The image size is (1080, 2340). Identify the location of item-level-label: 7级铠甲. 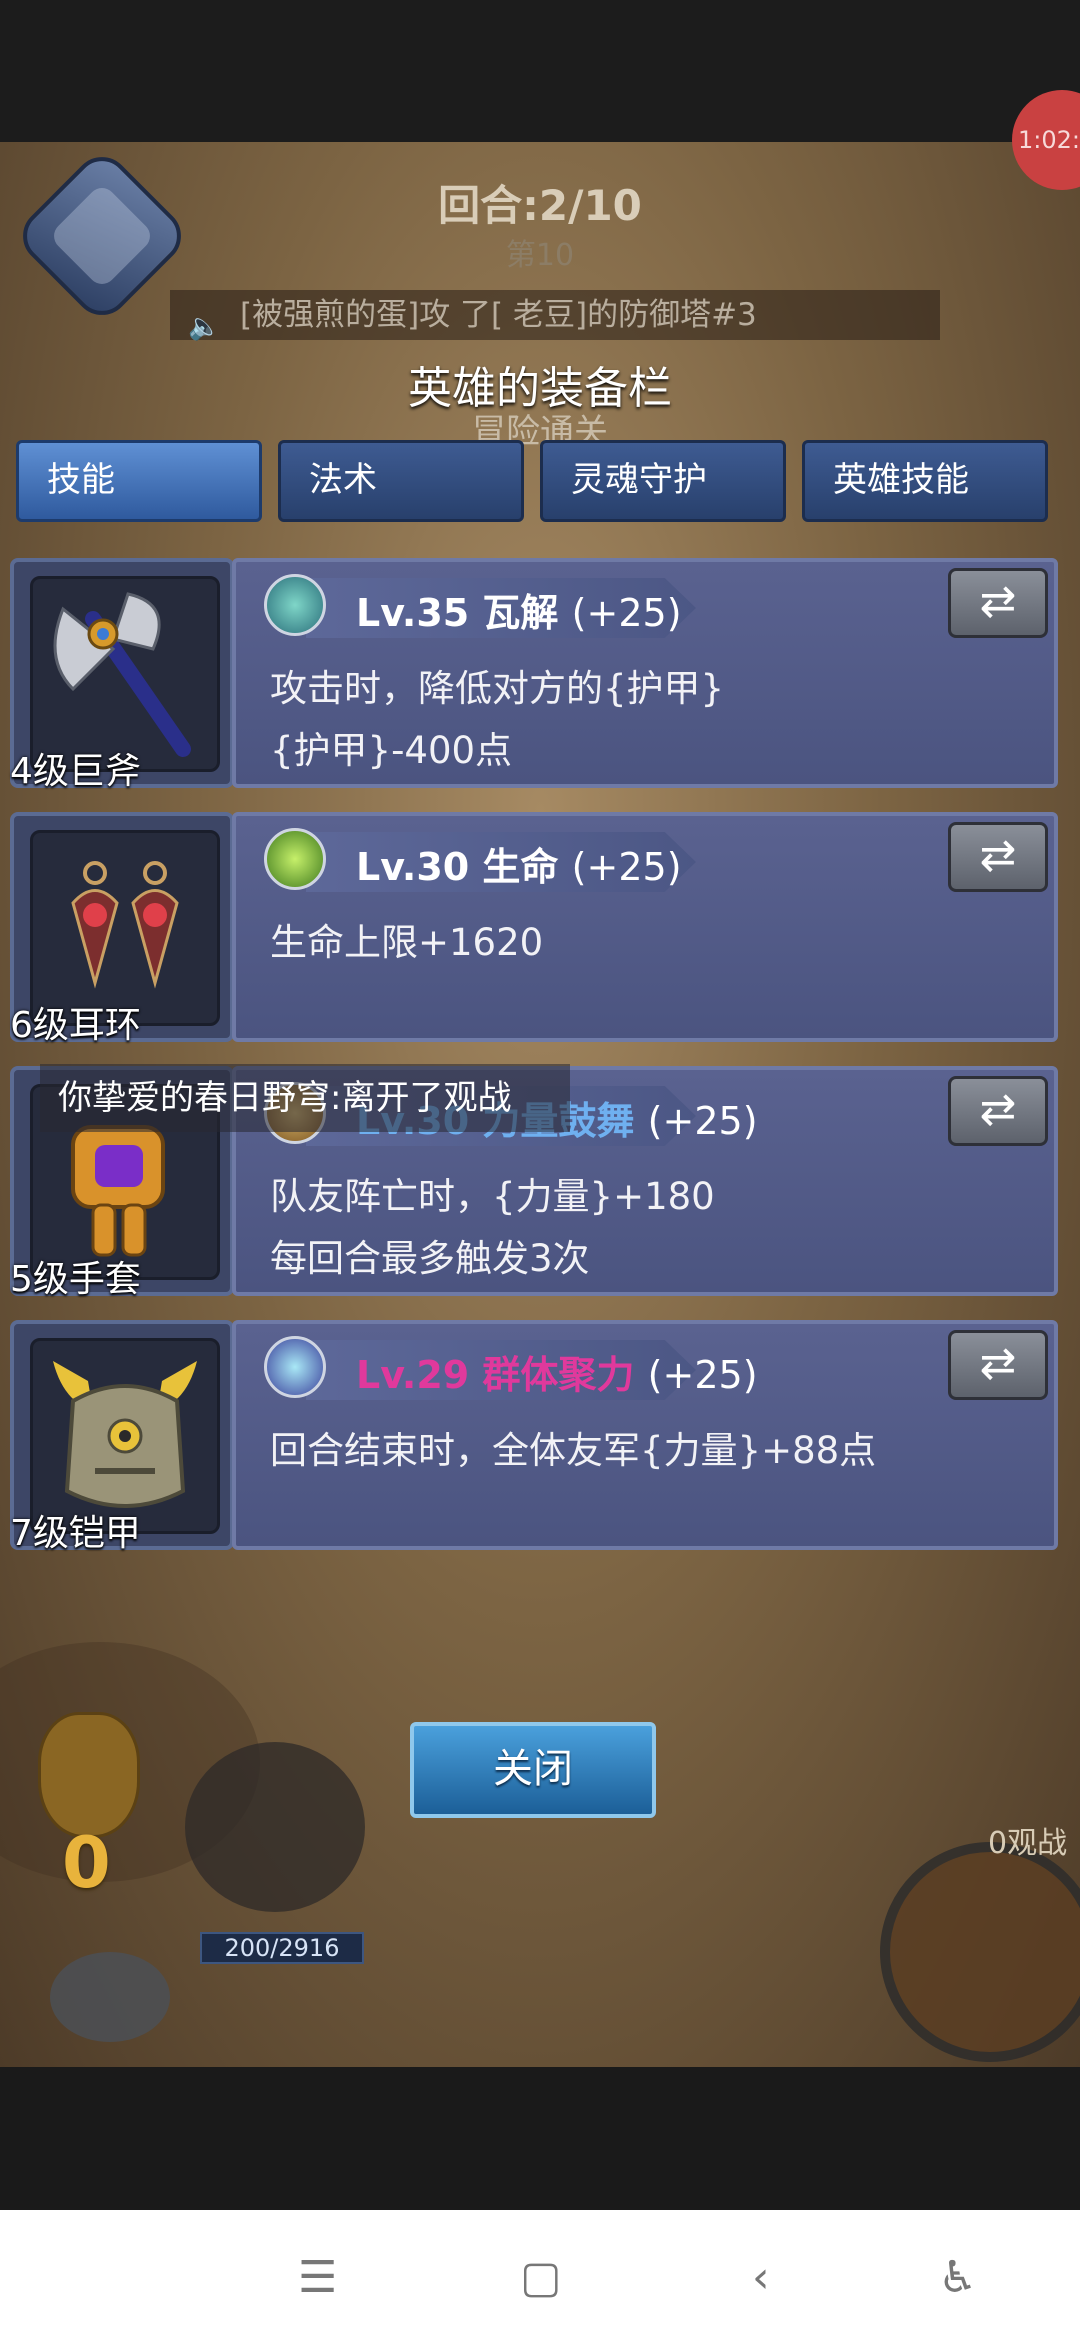
(75, 1533).